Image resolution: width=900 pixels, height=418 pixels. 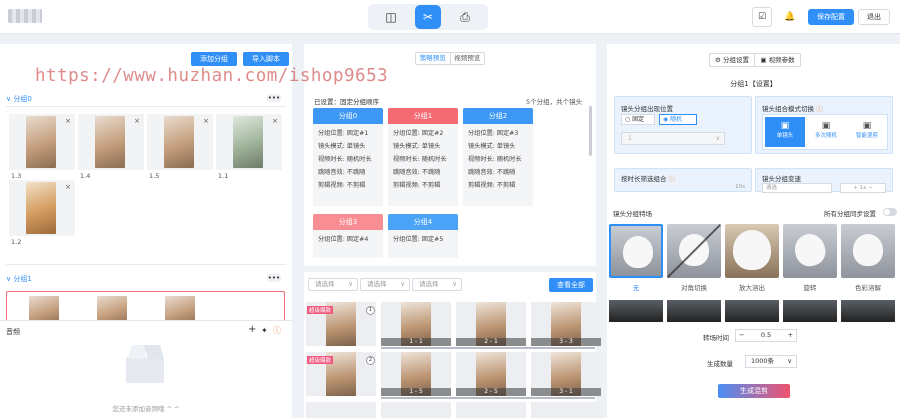 What do you see at coordinates (762, 17) in the screenshot?
I see `clipboard-icon: ☑` at bounding box center [762, 17].